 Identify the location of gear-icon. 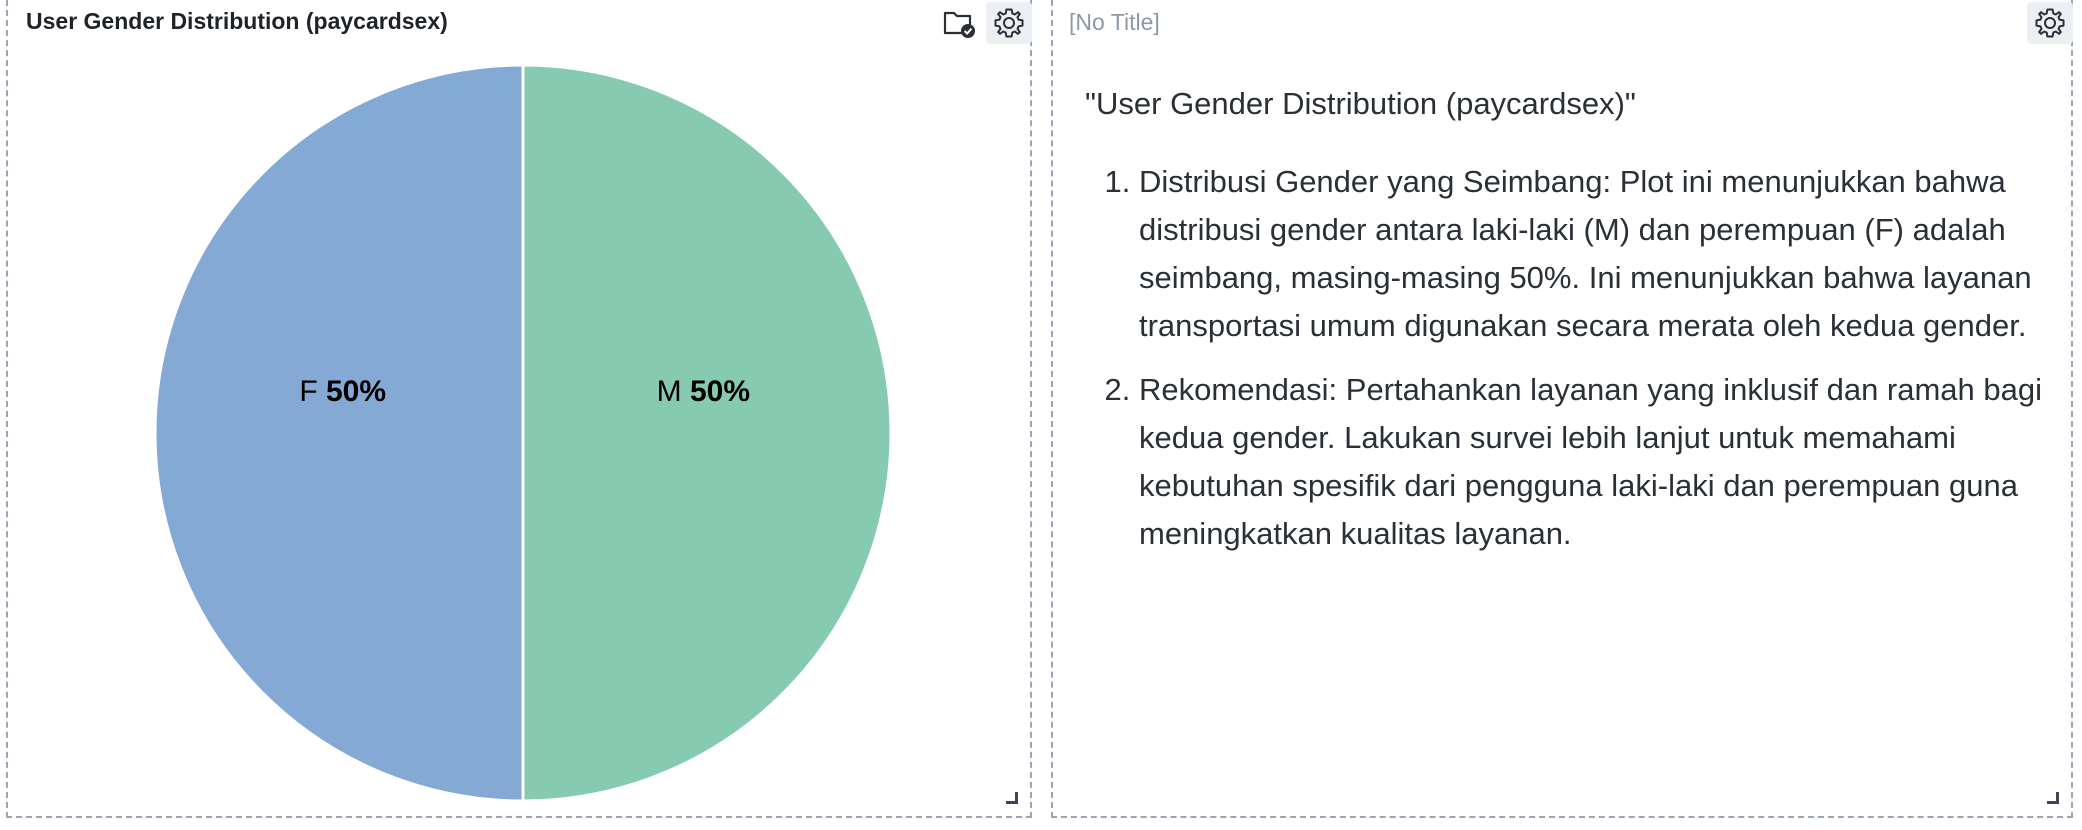
(2050, 23).